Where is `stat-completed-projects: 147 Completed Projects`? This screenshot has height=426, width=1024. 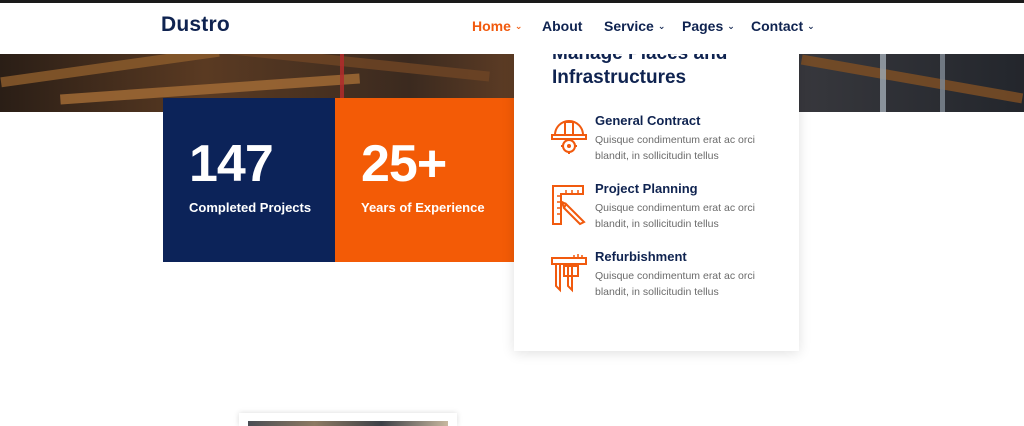
stat-completed-projects: 147 Completed Projects is located at coordinates (249, 180).